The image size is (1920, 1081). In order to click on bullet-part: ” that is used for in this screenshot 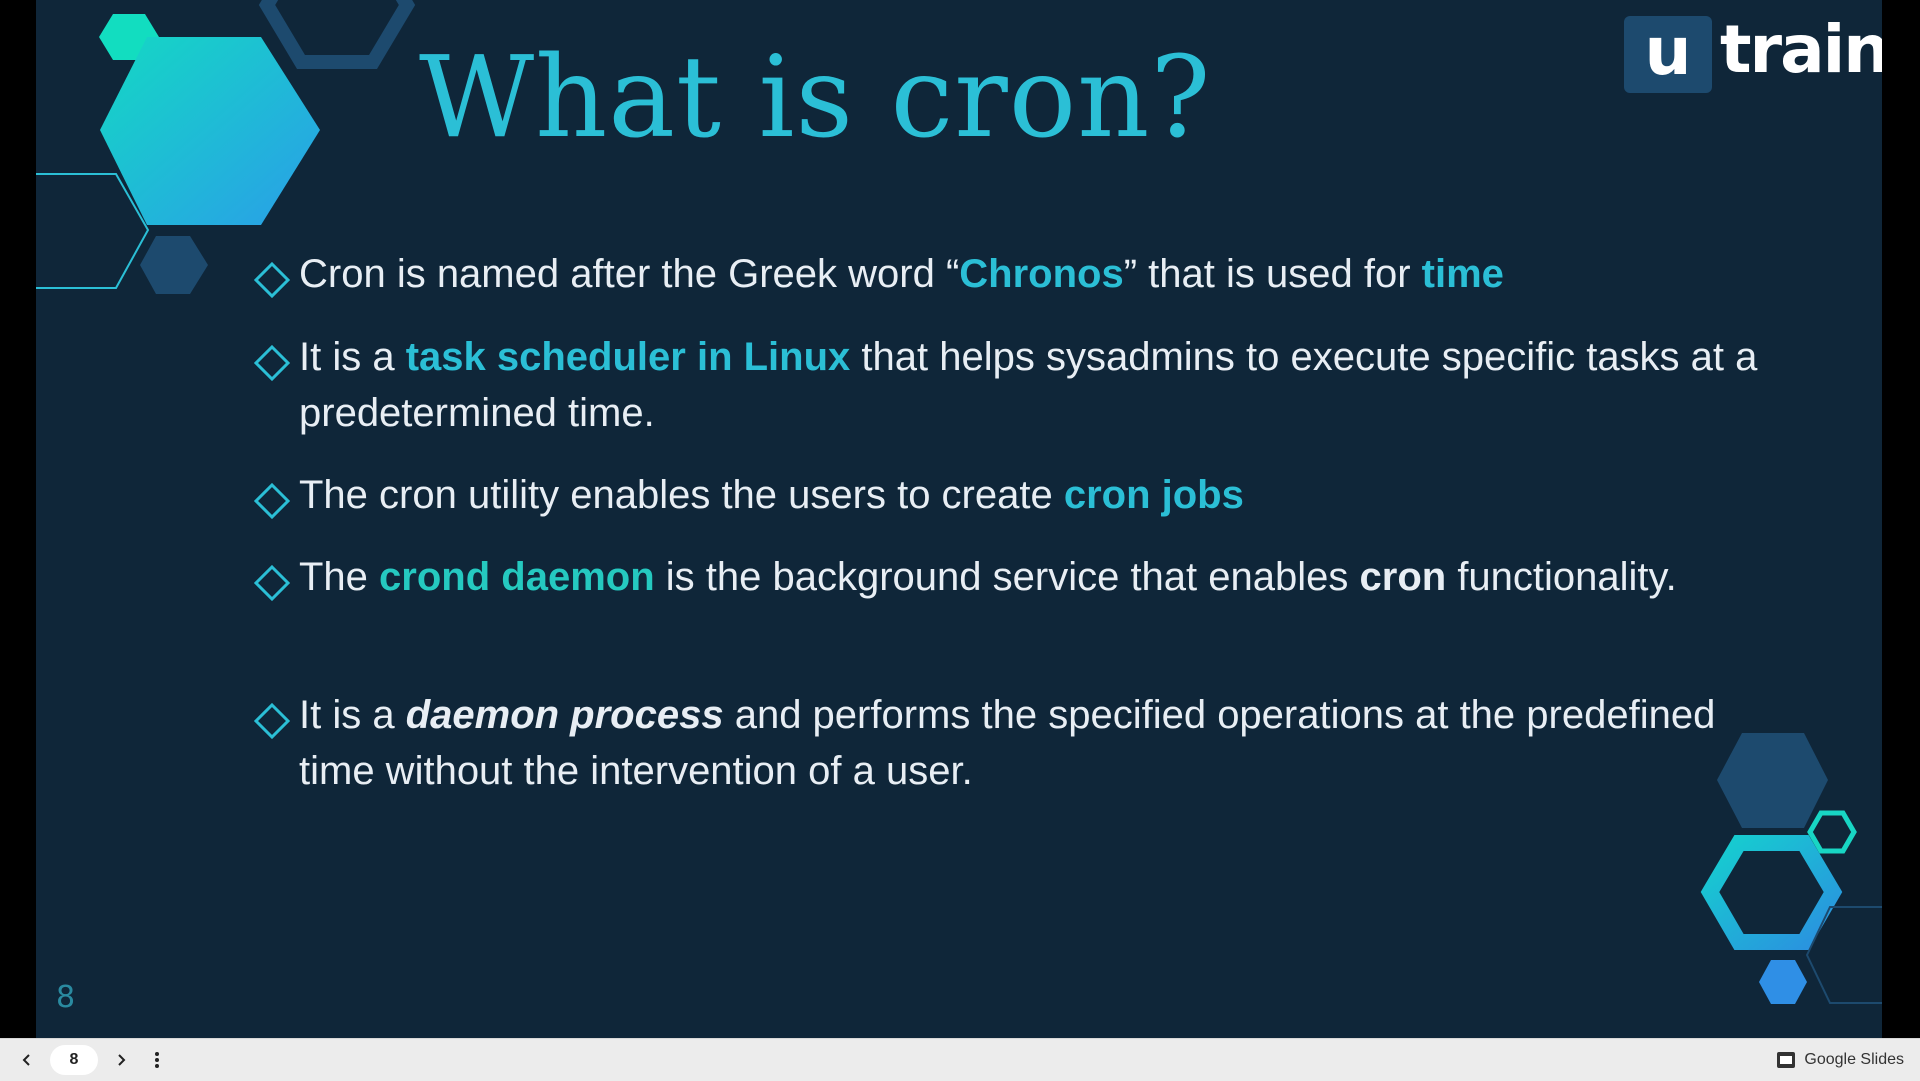, I will do `click(1272, 274)`.